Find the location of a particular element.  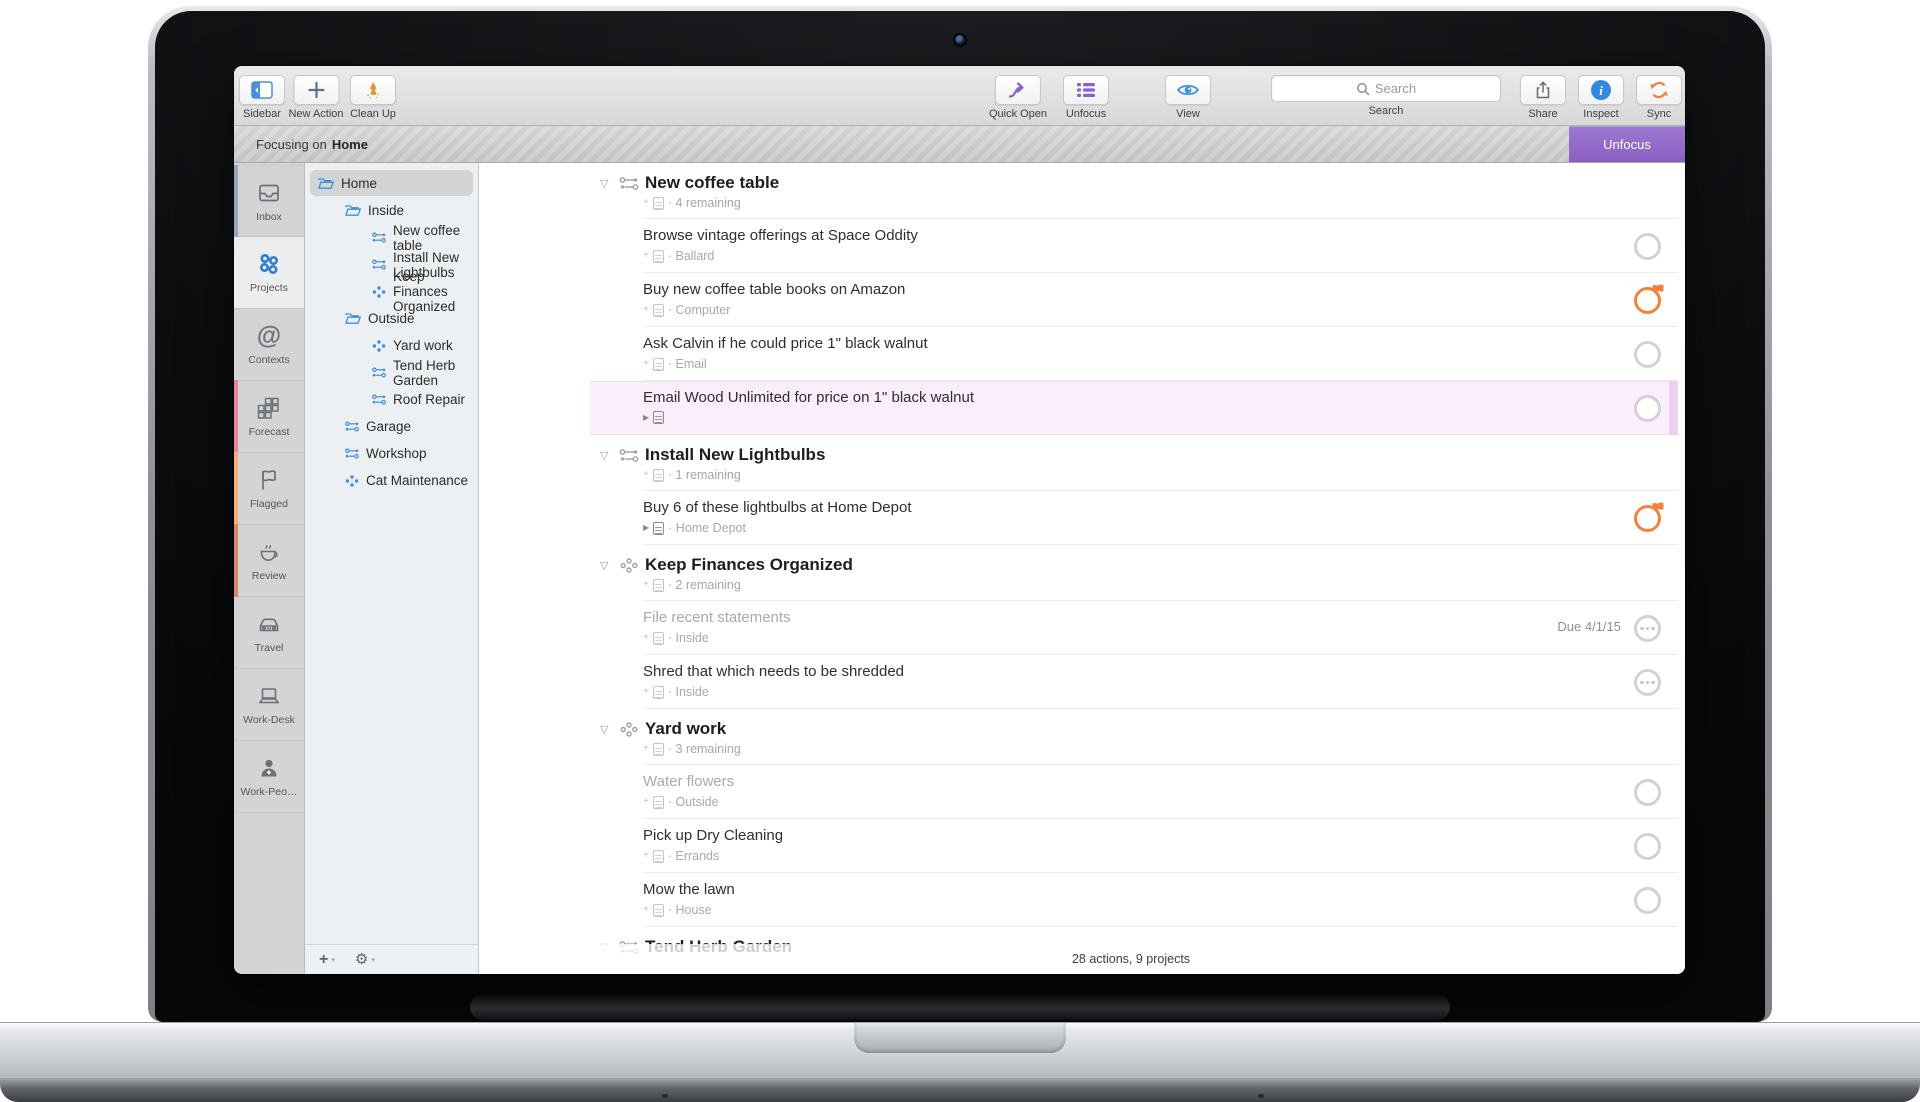

task-row: Pick up Dry Cleaning + · Errands is located at coordinates (1082, 846).